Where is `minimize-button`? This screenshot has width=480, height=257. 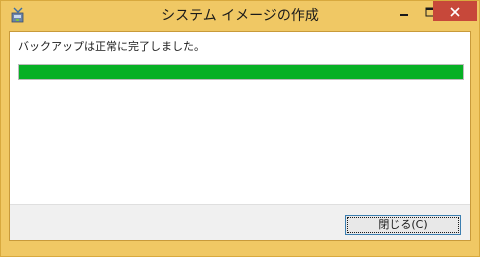
minimize-button is located at coordinates (404, 11).